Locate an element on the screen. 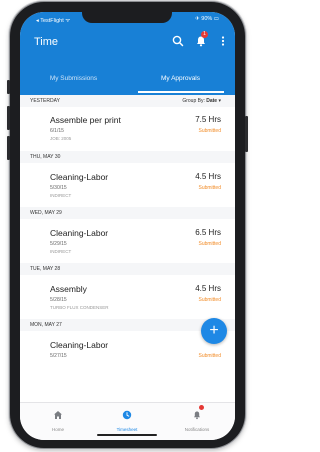  section-header: YESTERDAY Group By: Date ▾ is located at coordinates (127, 101).